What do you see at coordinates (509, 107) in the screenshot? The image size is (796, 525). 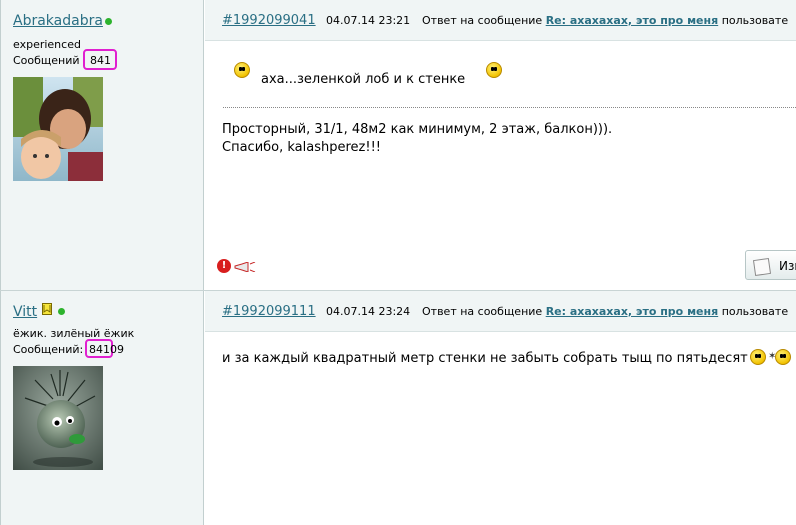 I see `quote-separator` at bounding box center [509, 107].